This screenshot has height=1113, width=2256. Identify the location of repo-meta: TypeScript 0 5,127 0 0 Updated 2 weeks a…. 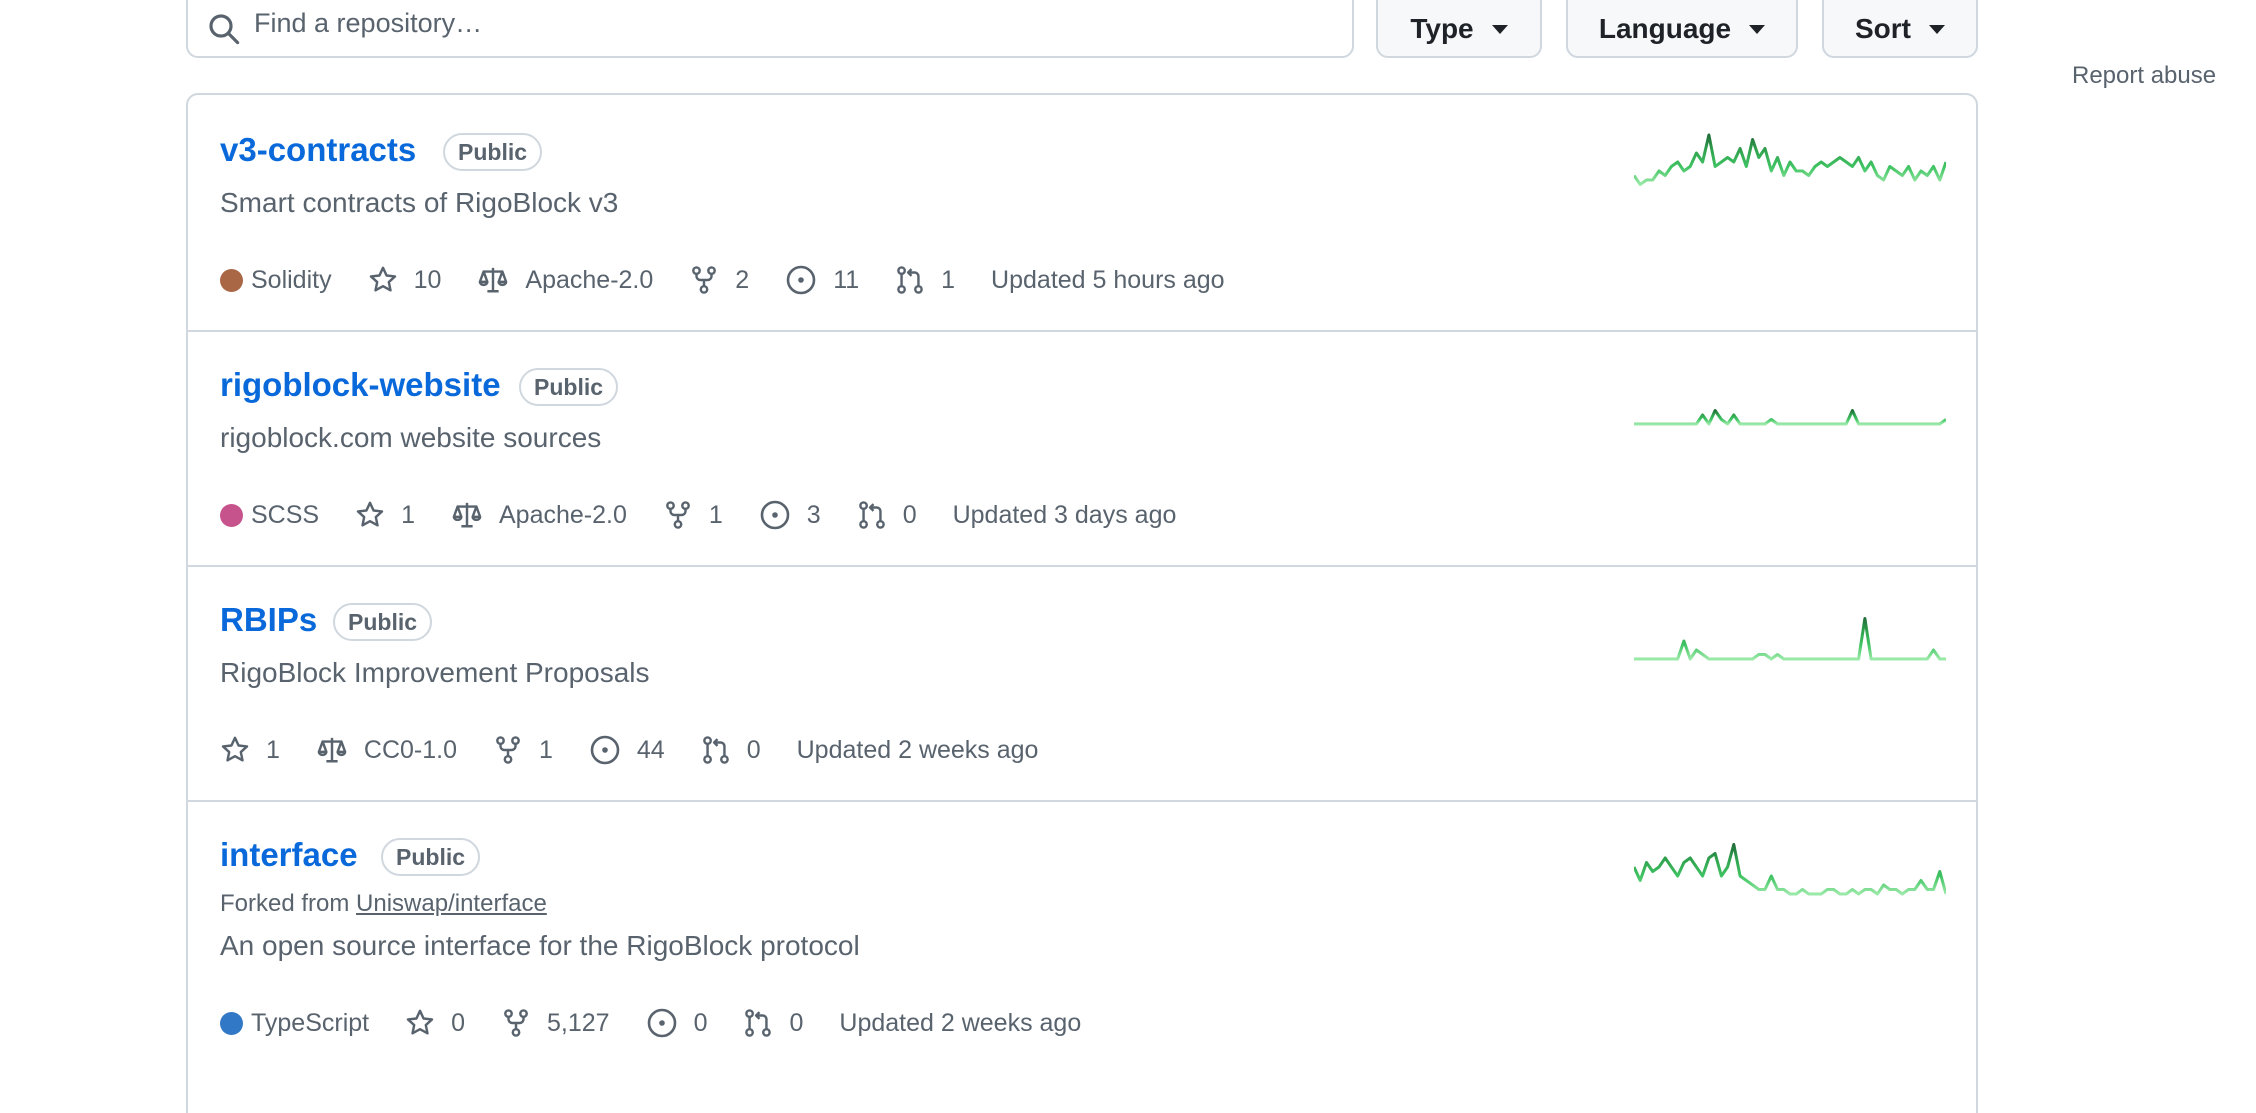
(668, 1023).